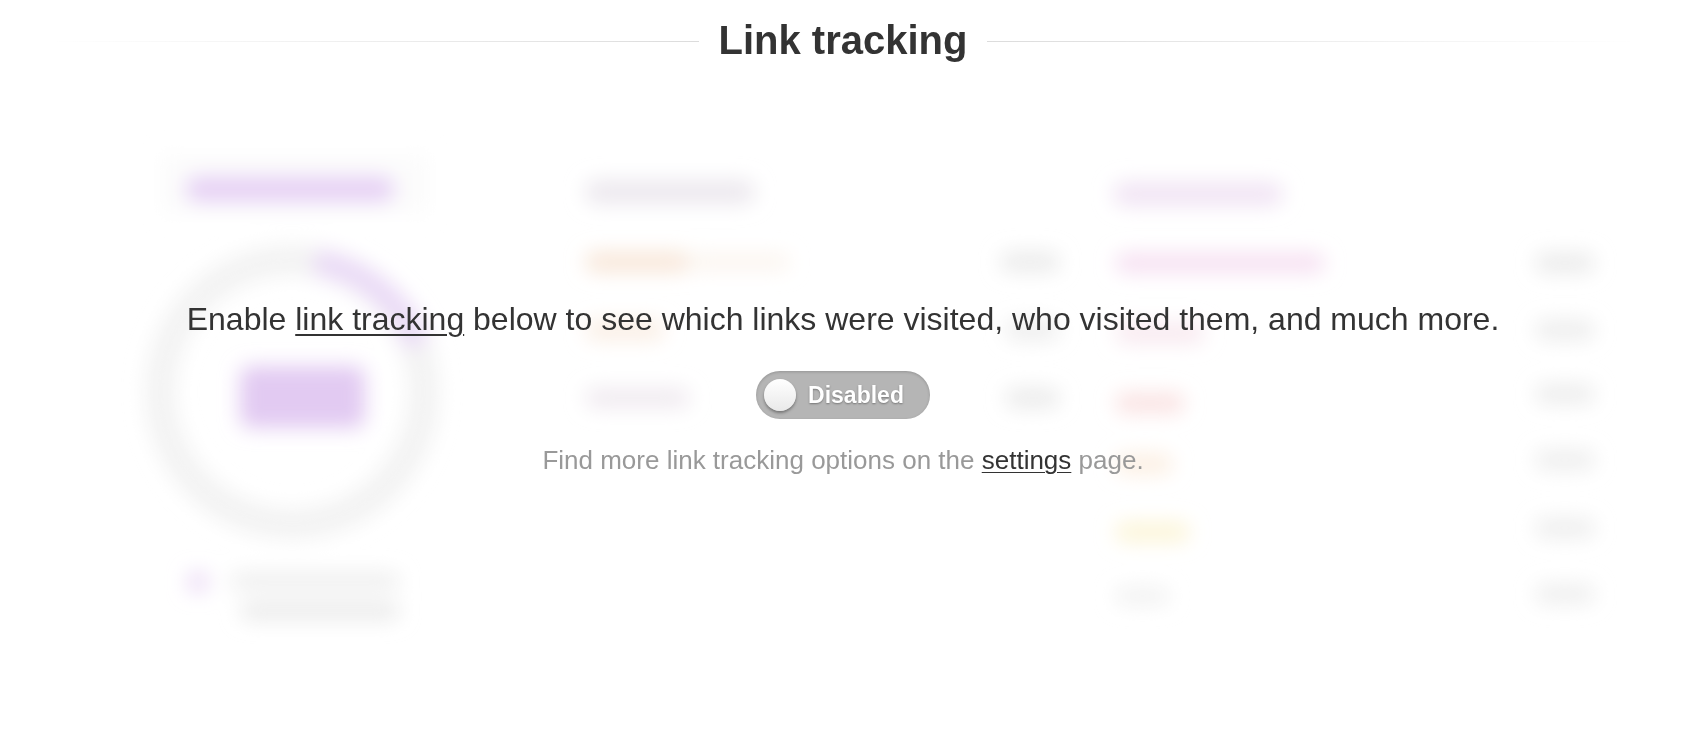 This screenshot has width=1686, height=730. I want to click on link-tracking-link: link tracking, so click(380, 319).